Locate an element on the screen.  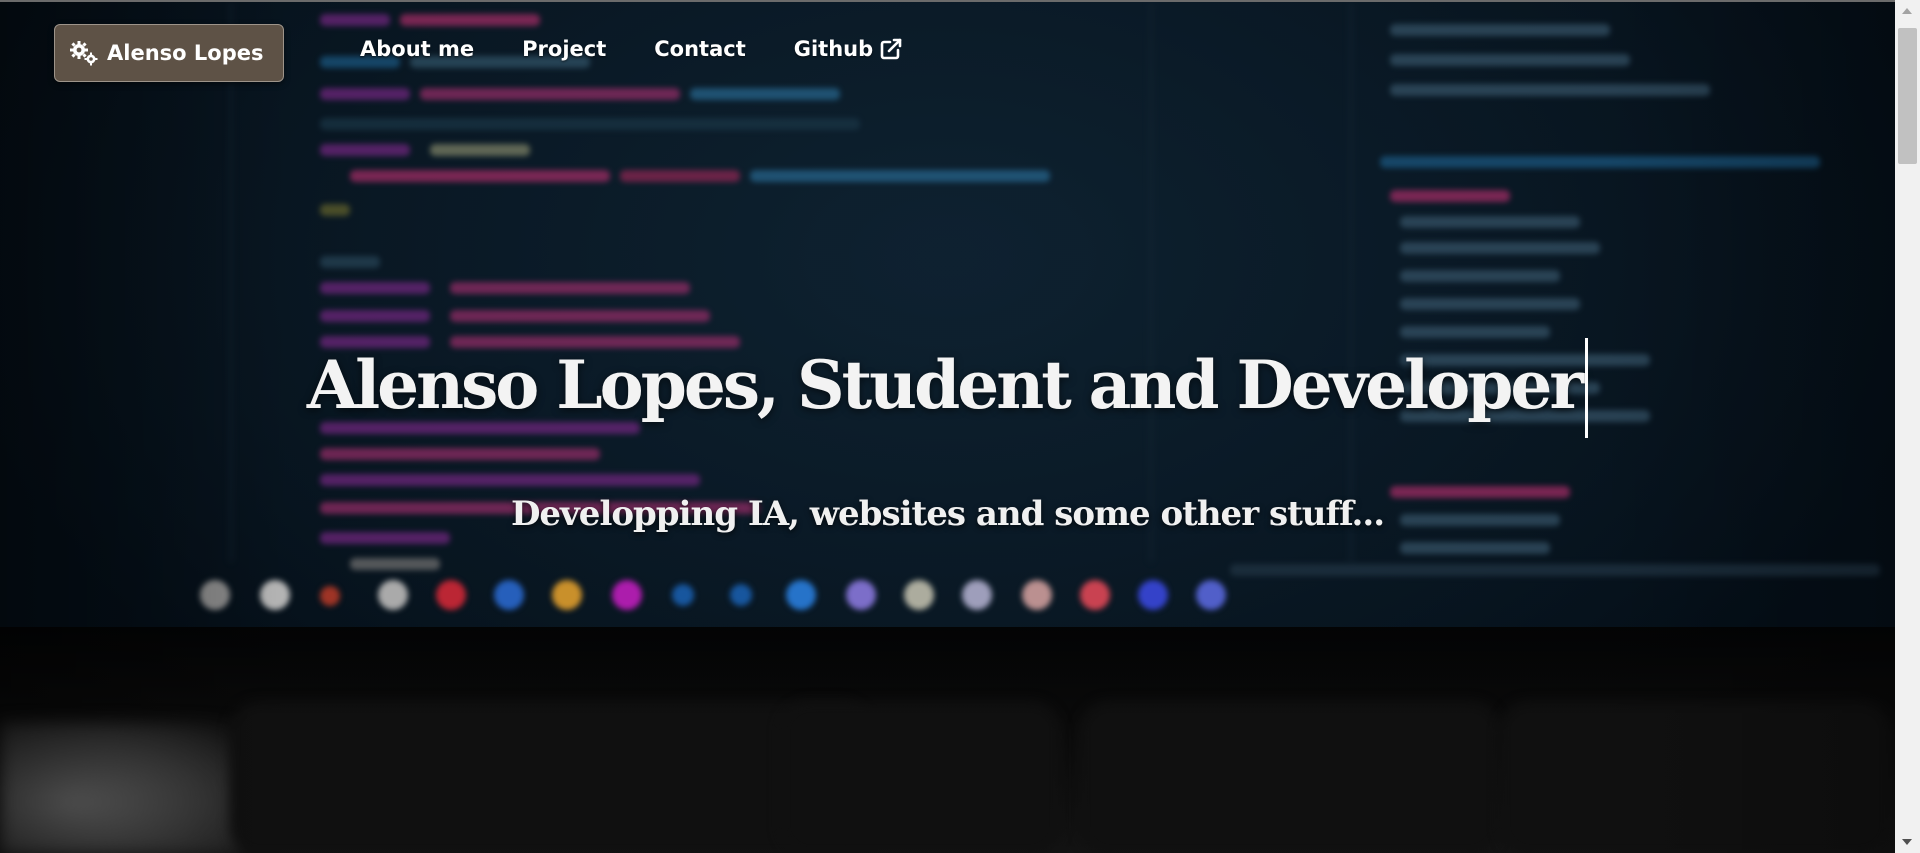
nav-link-github-label: Github is located at coordinates (833, 49).